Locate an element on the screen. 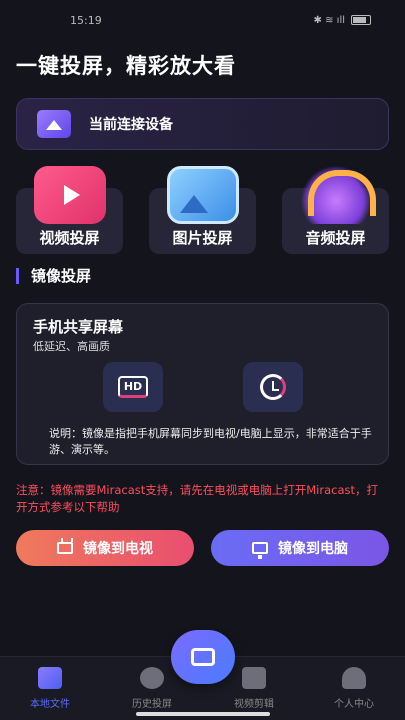  mirror-to-tv-label: 镜像到电视 is located at coordinates (118, 549).